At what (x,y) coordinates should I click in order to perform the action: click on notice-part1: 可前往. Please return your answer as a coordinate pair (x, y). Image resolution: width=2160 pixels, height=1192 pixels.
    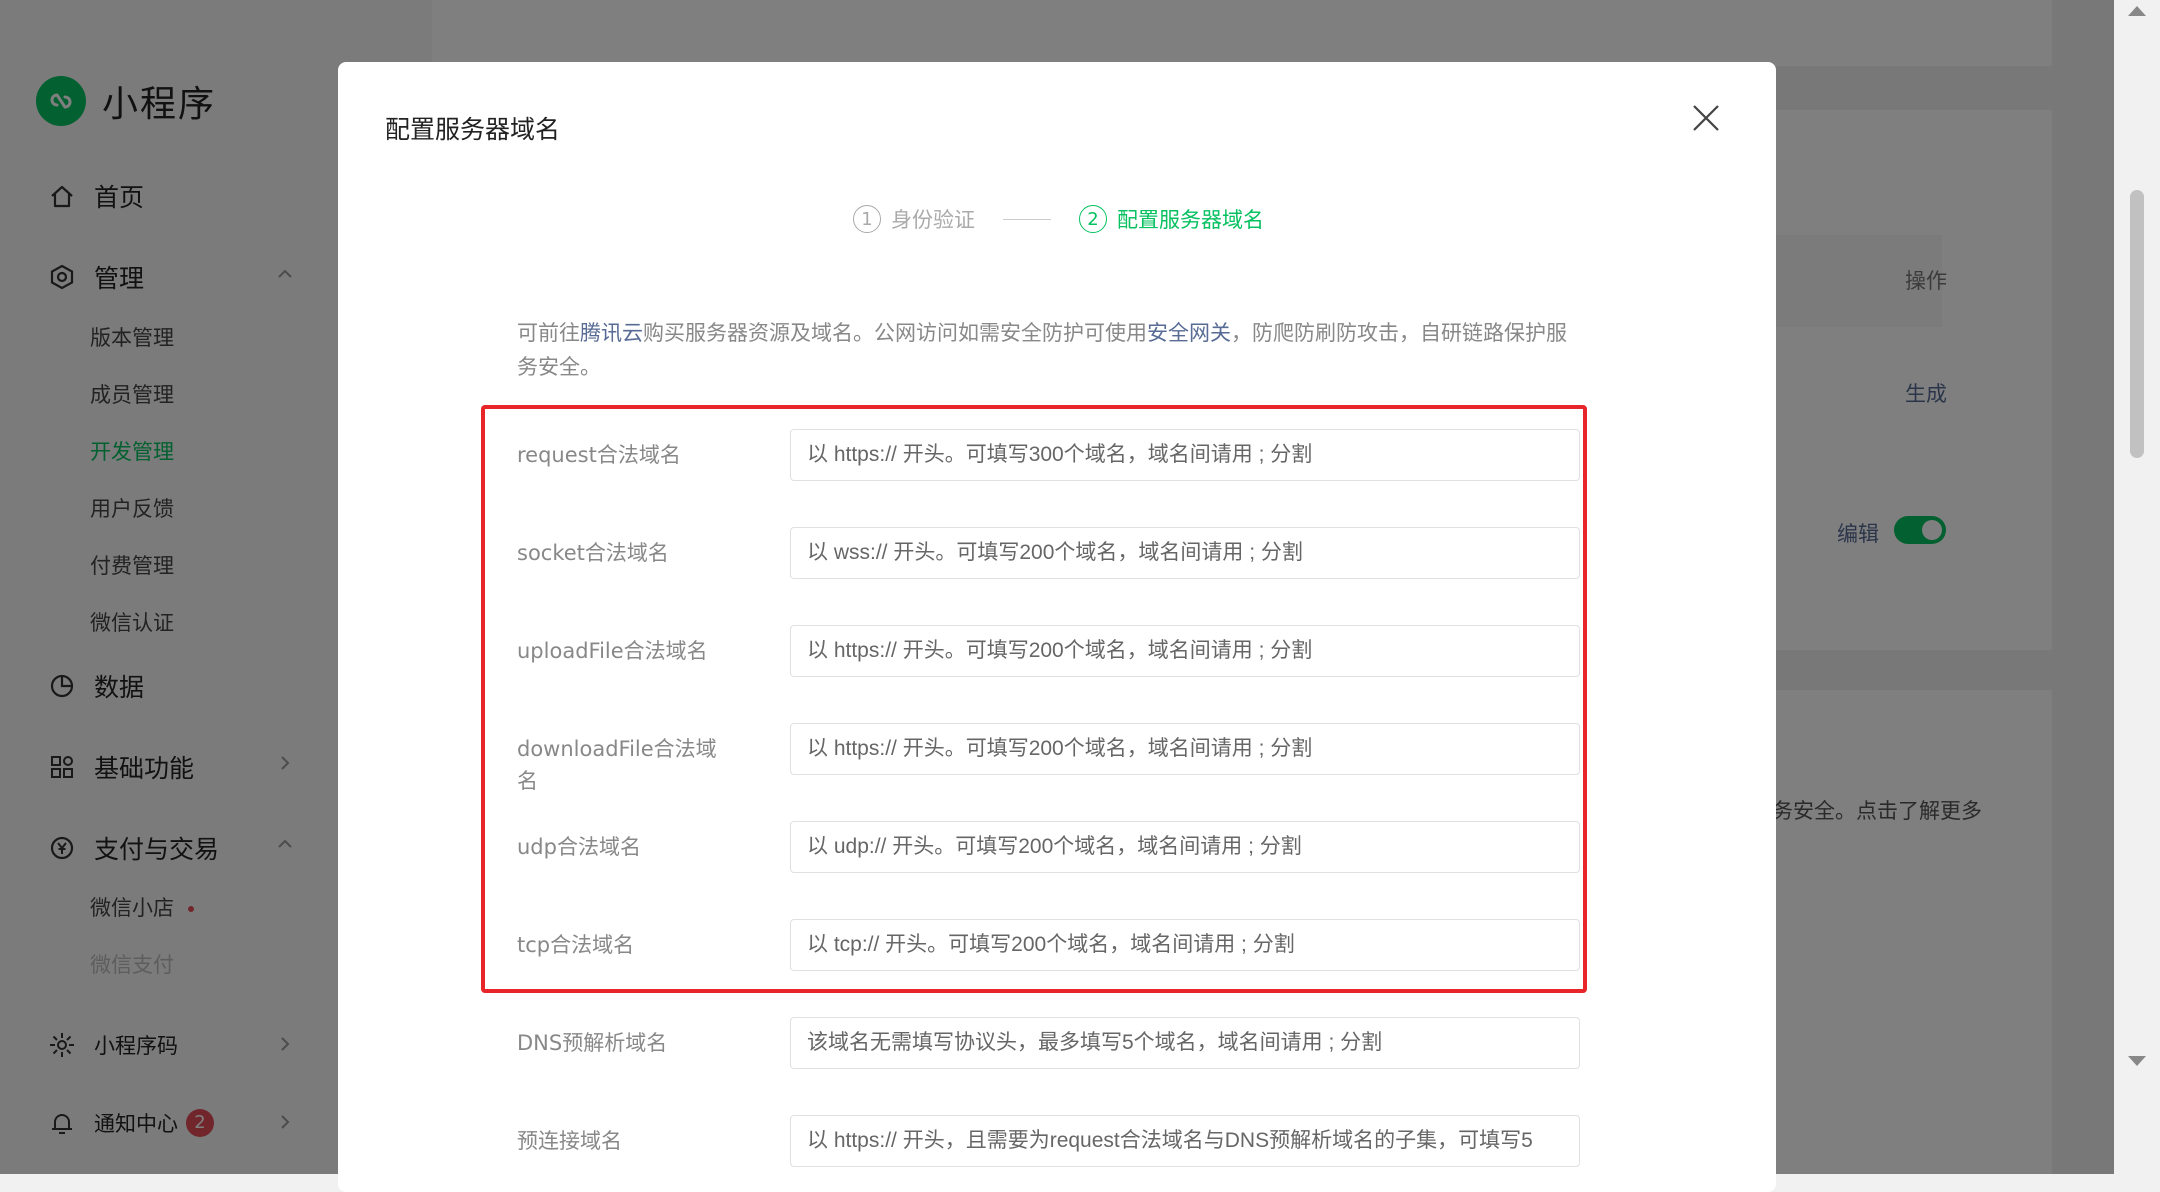
    Looking at the image, I should click on (548, 333).